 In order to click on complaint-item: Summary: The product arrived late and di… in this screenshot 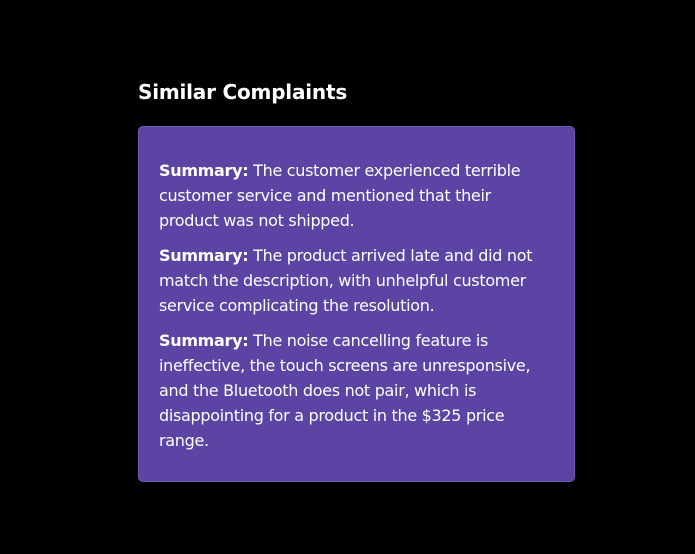, I will do `click(356, 280)`.